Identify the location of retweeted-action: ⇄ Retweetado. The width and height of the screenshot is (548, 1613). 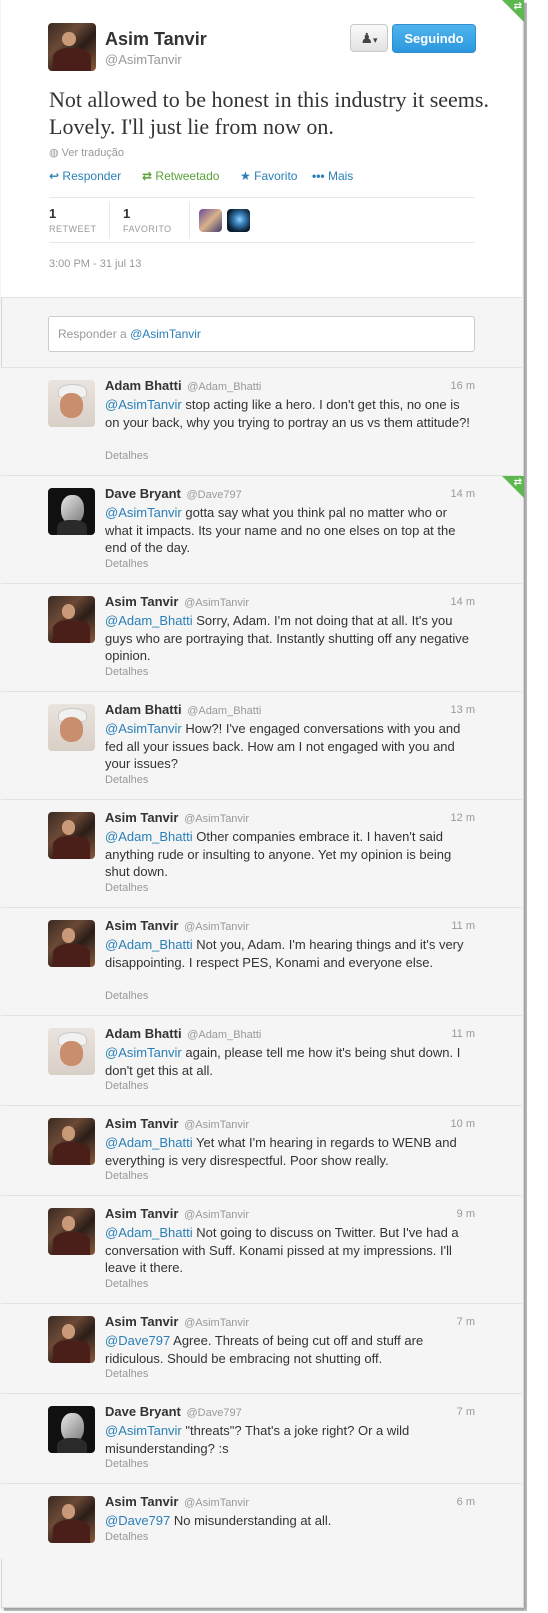
(180, 176).